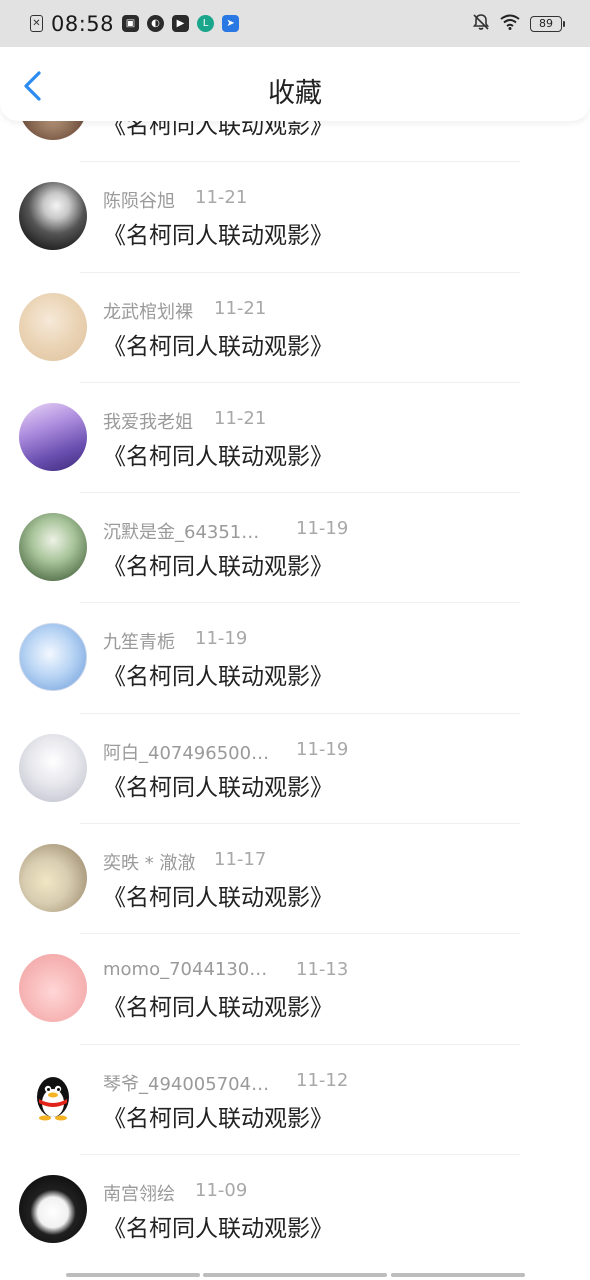  What do you see at coordinates (295, 438) in the screenshot?
I see `list-item: 我爱我老姐 11-21 《名柯同人联动观影》` at bounding box center [295, 438].